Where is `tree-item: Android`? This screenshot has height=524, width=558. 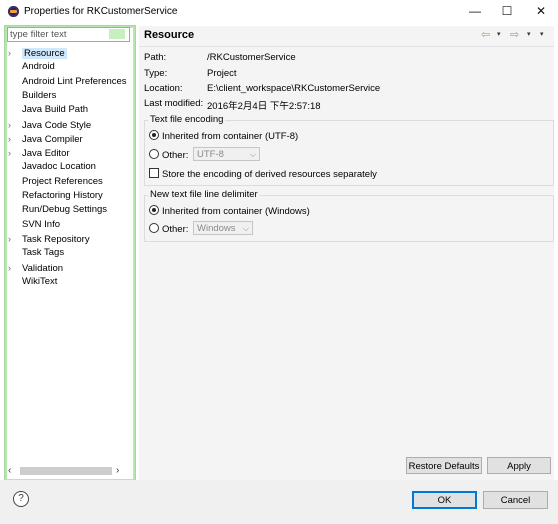 tree-item: Android is located at coordinates (31, 67).